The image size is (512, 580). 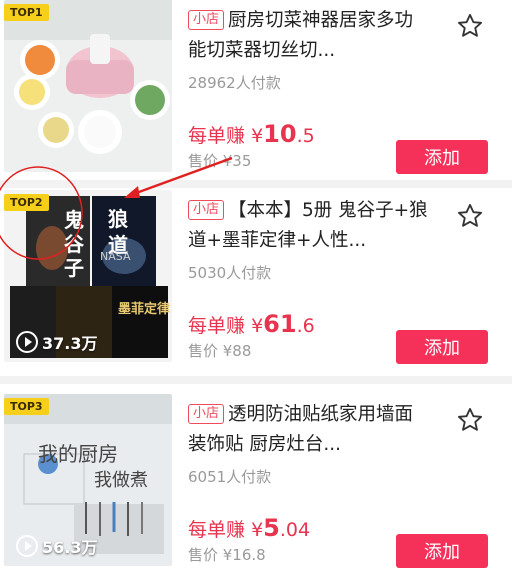 I want to click on sale-price: 售价 ¥16.8, so click(x=227, y=555).